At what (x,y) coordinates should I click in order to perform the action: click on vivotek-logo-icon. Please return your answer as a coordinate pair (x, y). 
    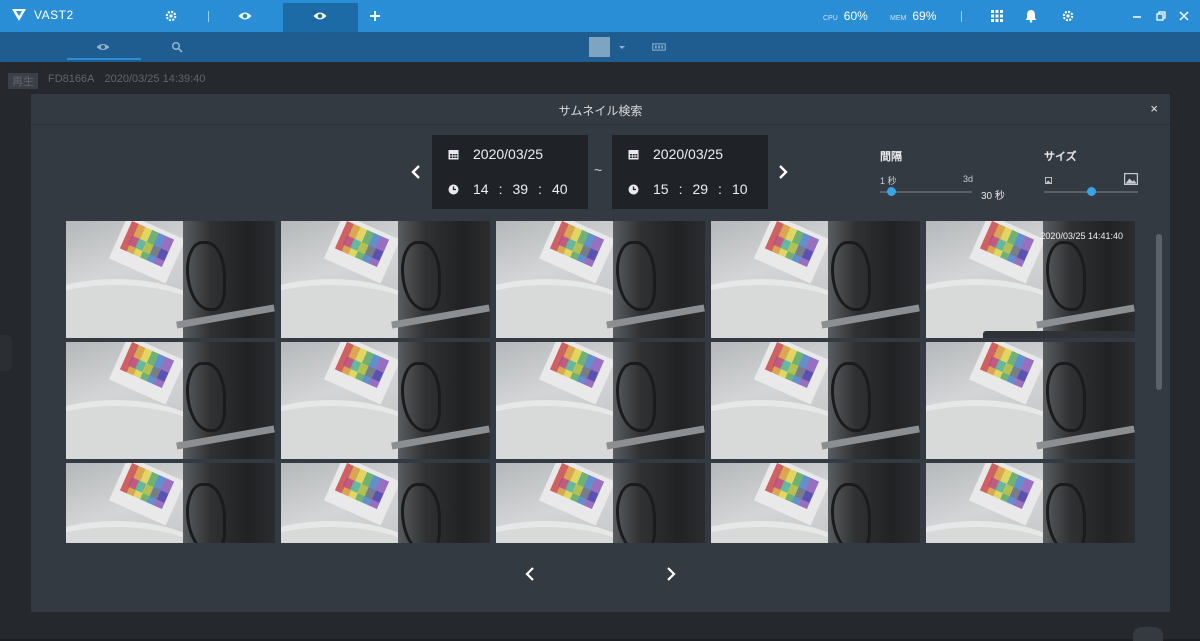
    Looking at the image, I should click on (19, 15).